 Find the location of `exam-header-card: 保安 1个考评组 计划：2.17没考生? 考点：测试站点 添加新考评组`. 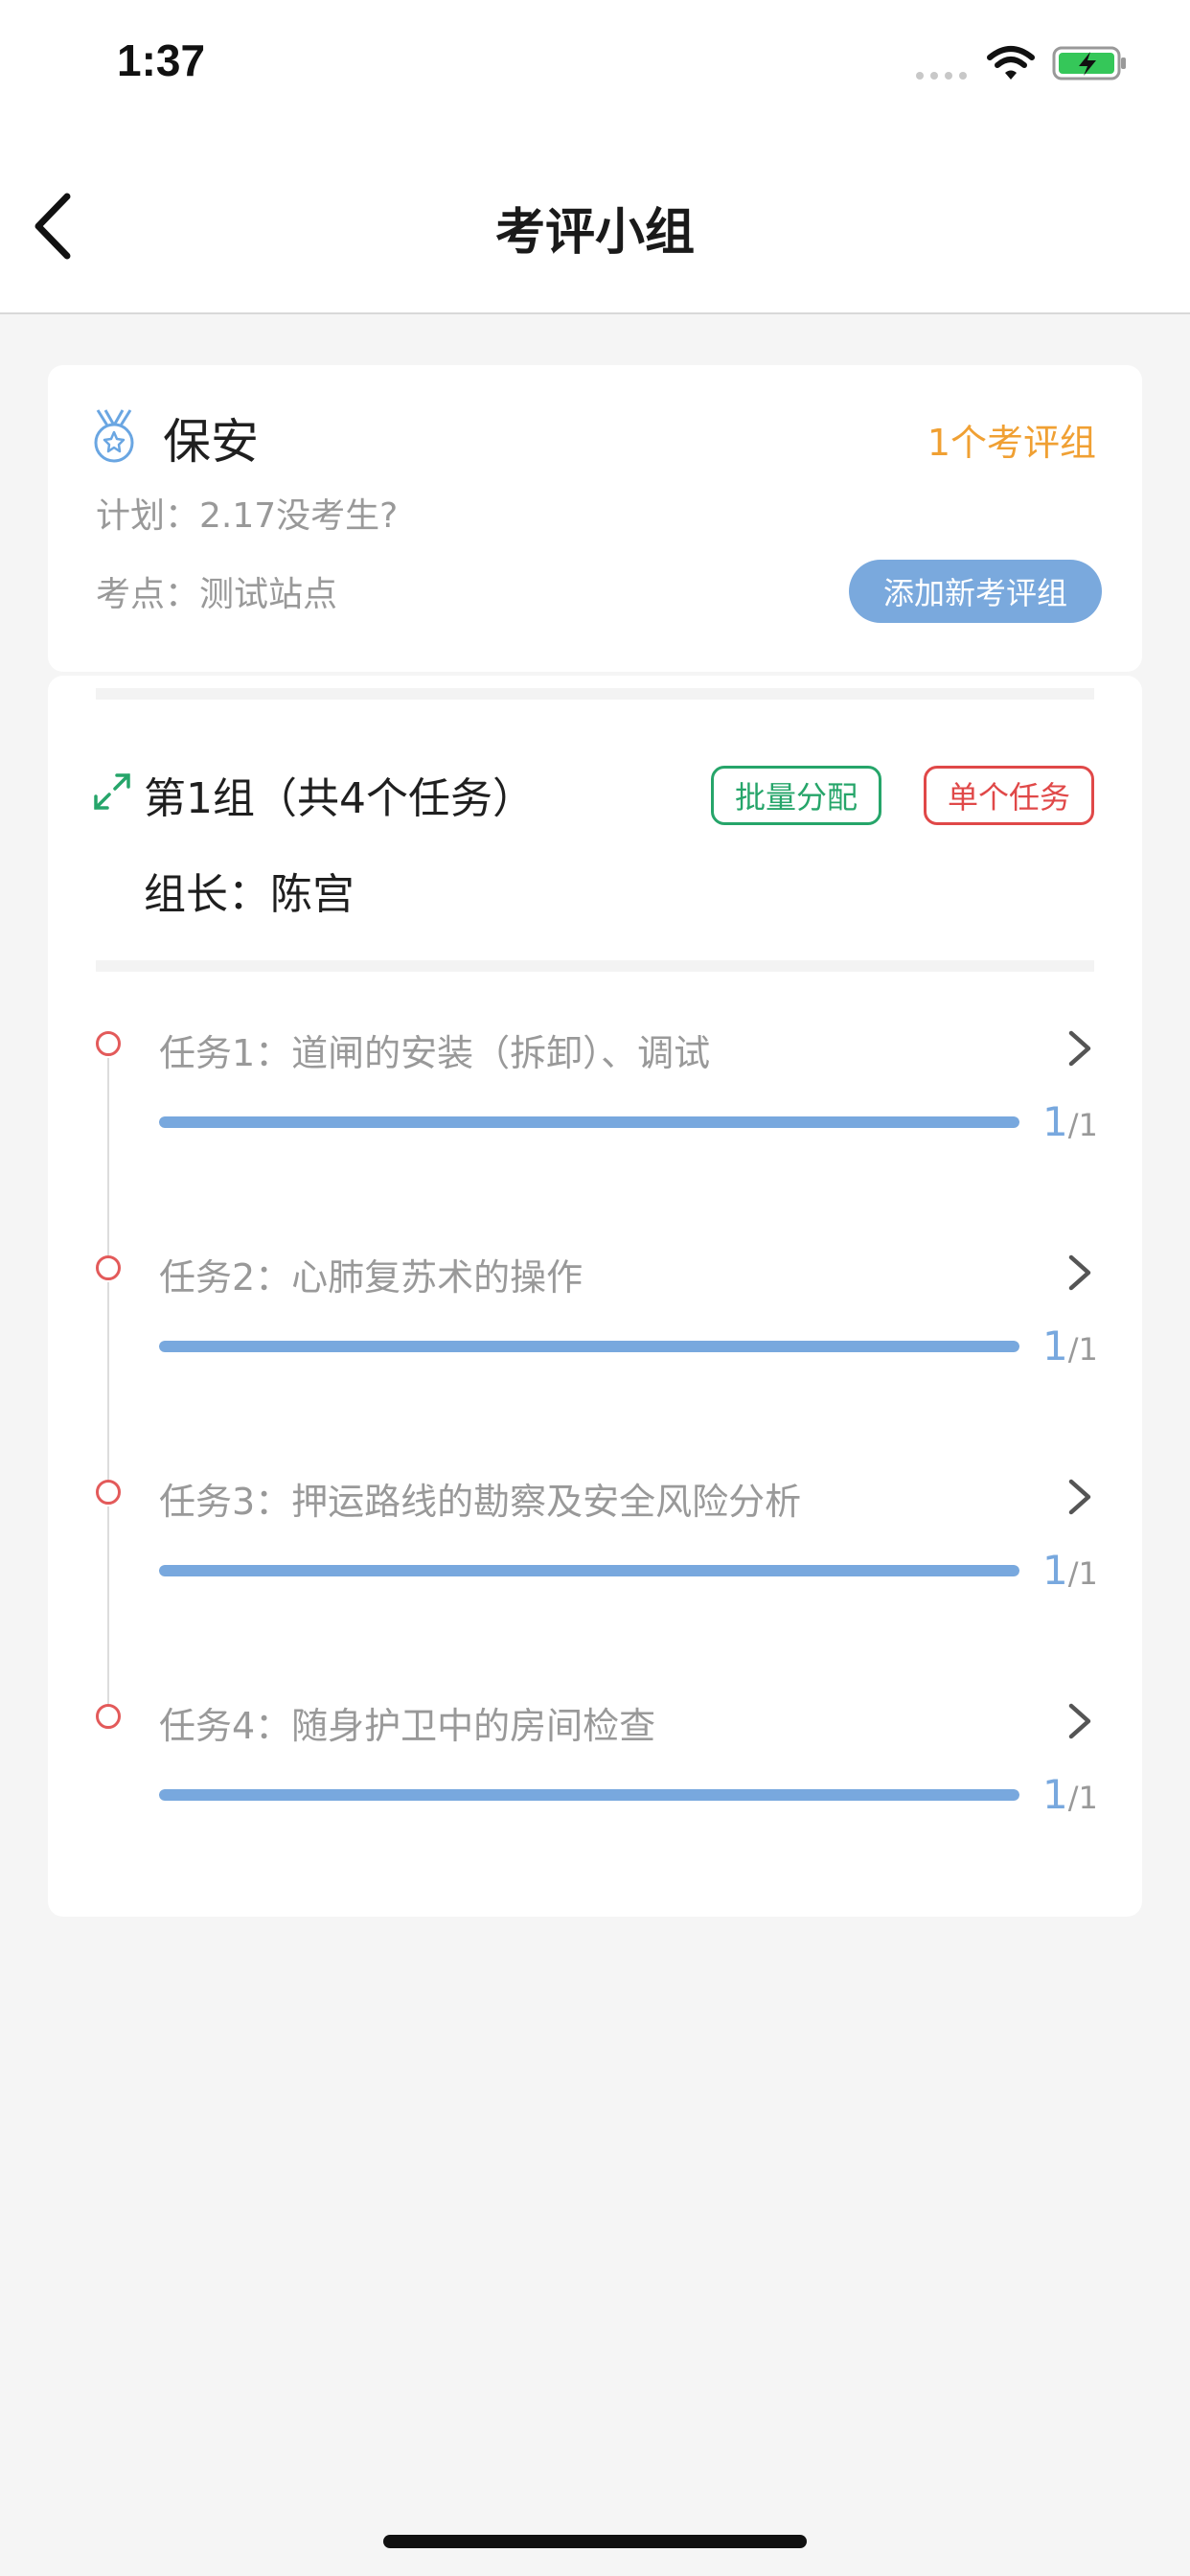

exam-header-card: 保安 1个考评组 计划：2.17没考生? 考点：测试站点 添加新考评组 is located at coordinates (595, 518).